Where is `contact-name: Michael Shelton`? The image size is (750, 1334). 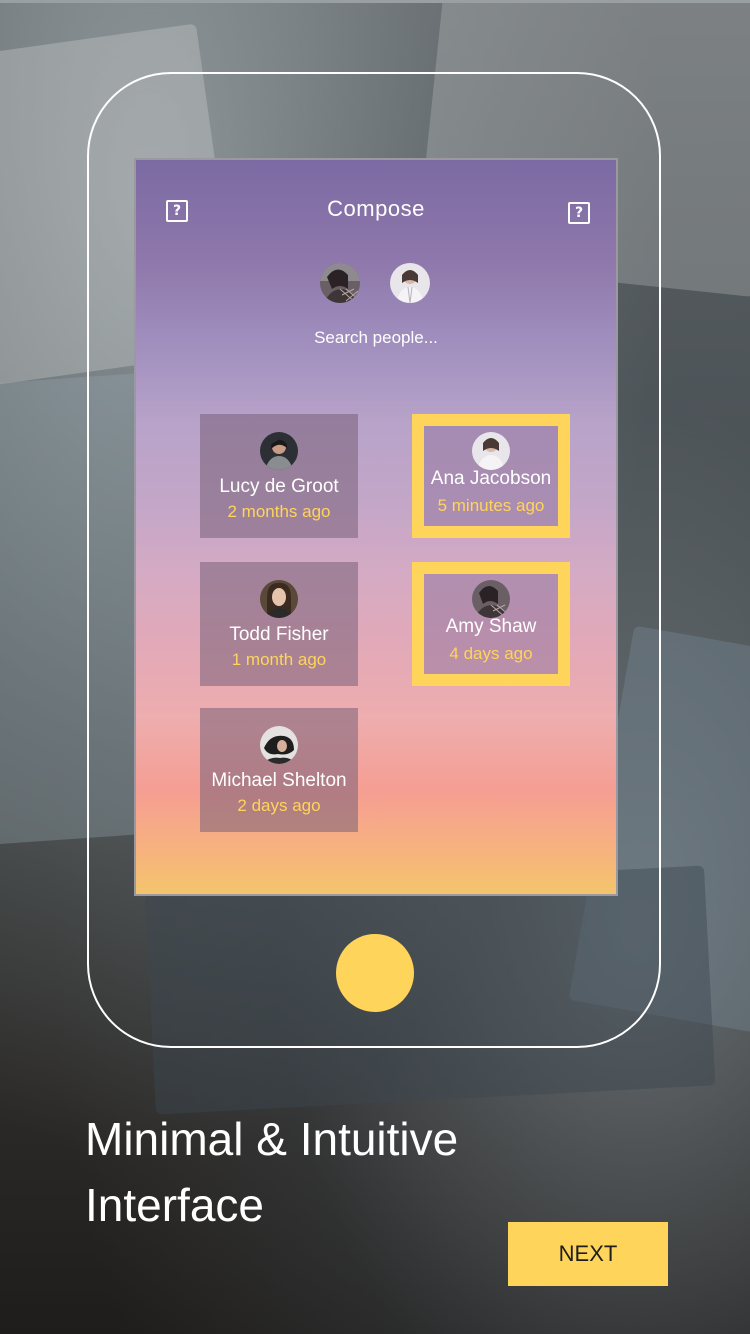 contact-name: Michael Shelton is located at coordinates (279, 780).